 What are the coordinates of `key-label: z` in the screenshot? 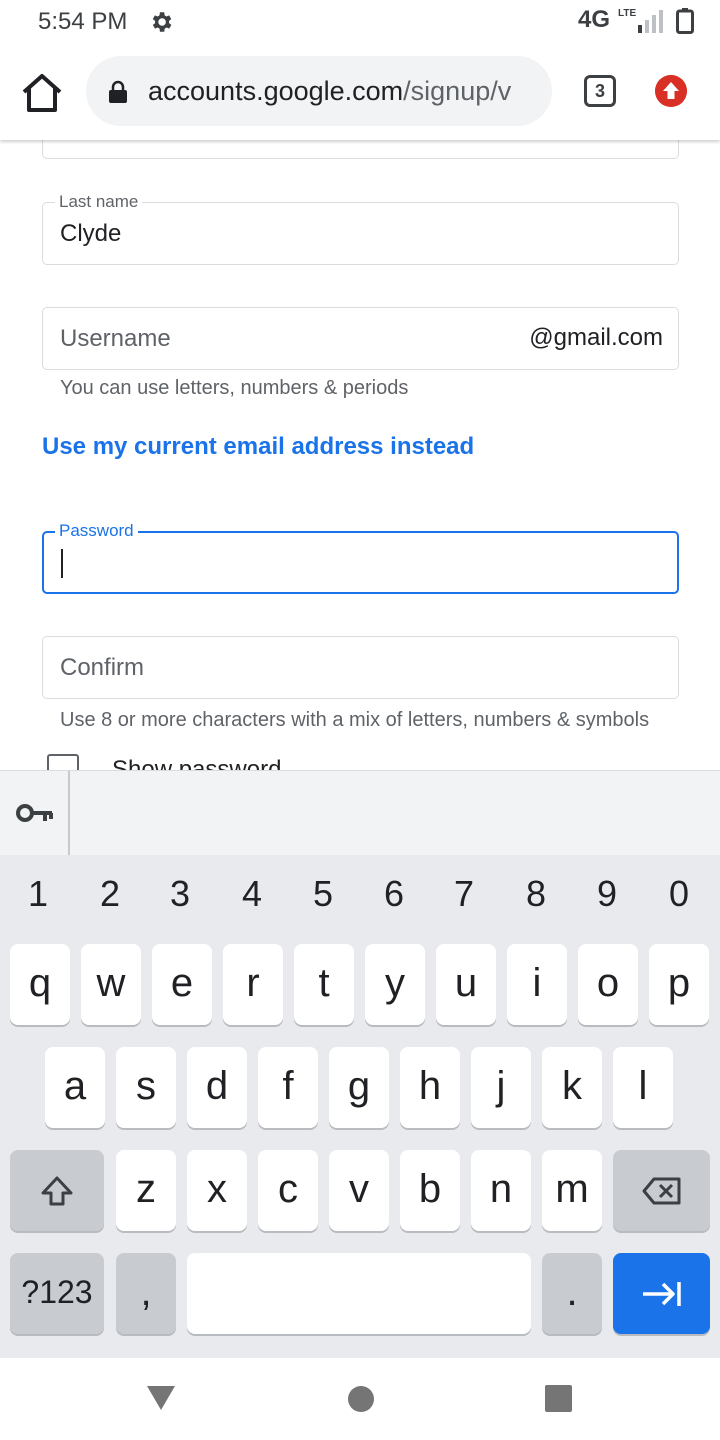 It's located at (146, 1189).